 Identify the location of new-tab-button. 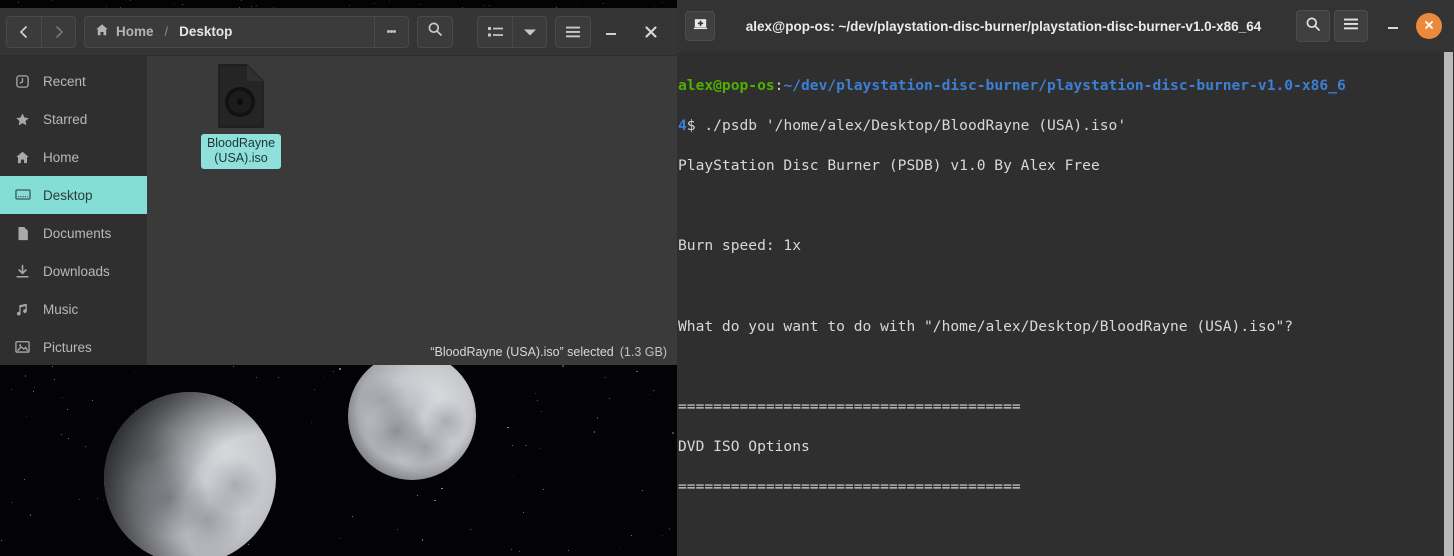
(700, 26).